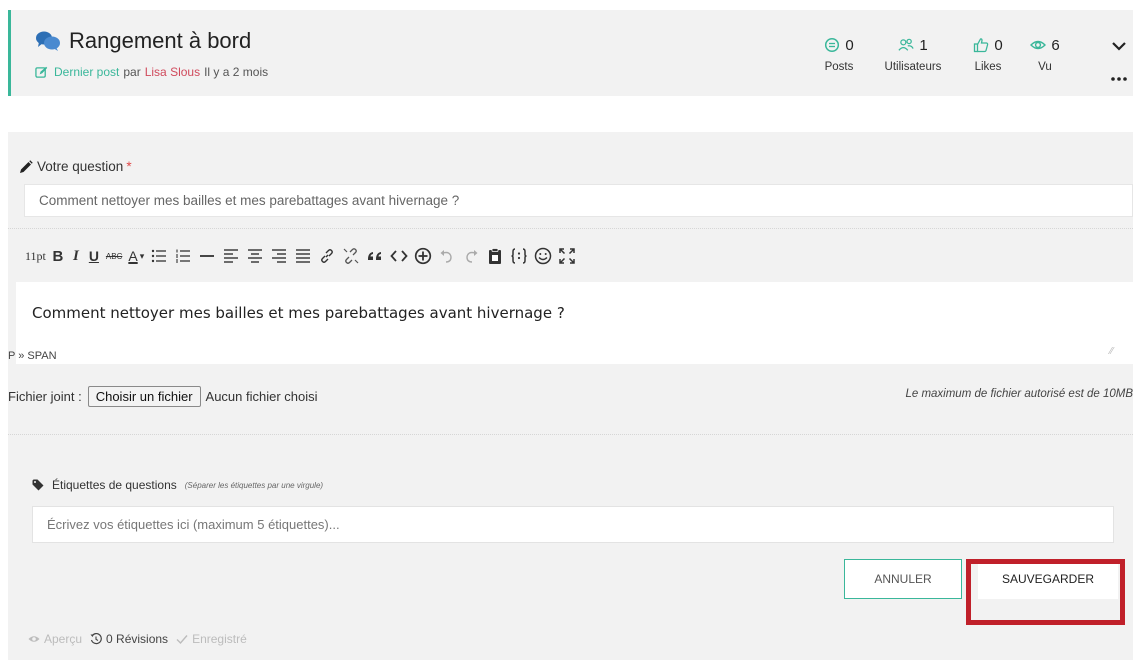 The height and width of the screenshot is (663, 1143). What do you see at coordinates (849, 45) in the screenshot?
I see `stat-posts-value: 0` at bounding box center [849, 45].